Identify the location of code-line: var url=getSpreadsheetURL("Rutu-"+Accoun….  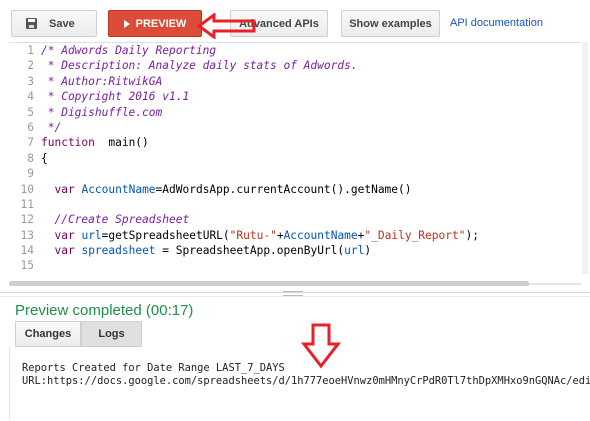
(311, 235).